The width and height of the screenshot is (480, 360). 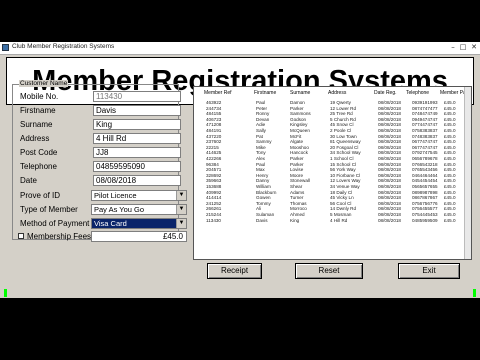 I want to click on table-cell: 0754445453, so click(x=425, y=214).